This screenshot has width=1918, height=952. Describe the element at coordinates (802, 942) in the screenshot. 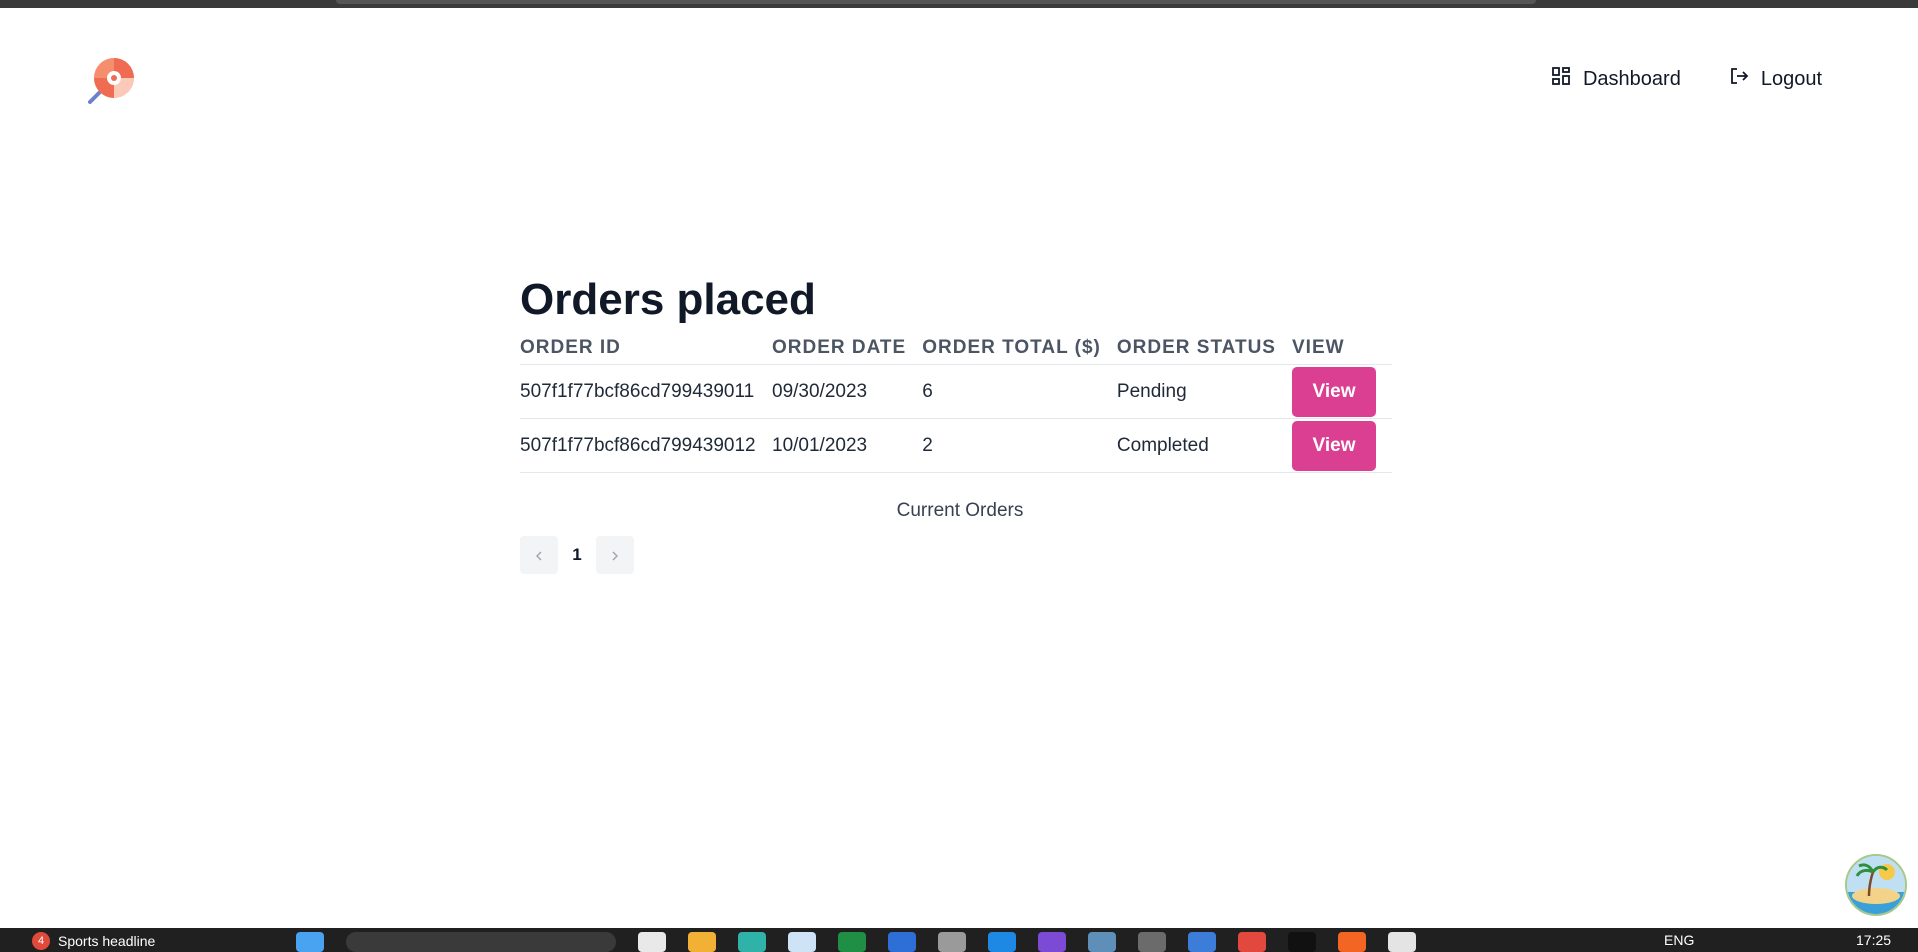

I see `store-icon` at that location.